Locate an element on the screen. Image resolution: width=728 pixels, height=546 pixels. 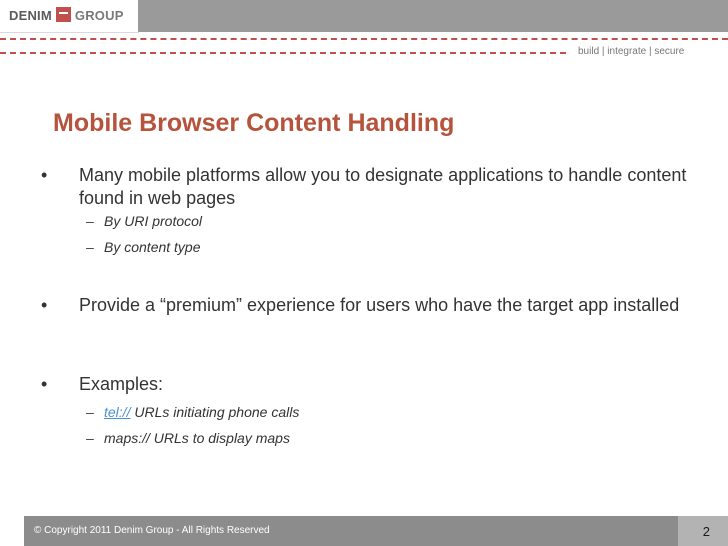
sub-bullet-text: maps:// URLs to display maps is located at coordinates (197, 438).